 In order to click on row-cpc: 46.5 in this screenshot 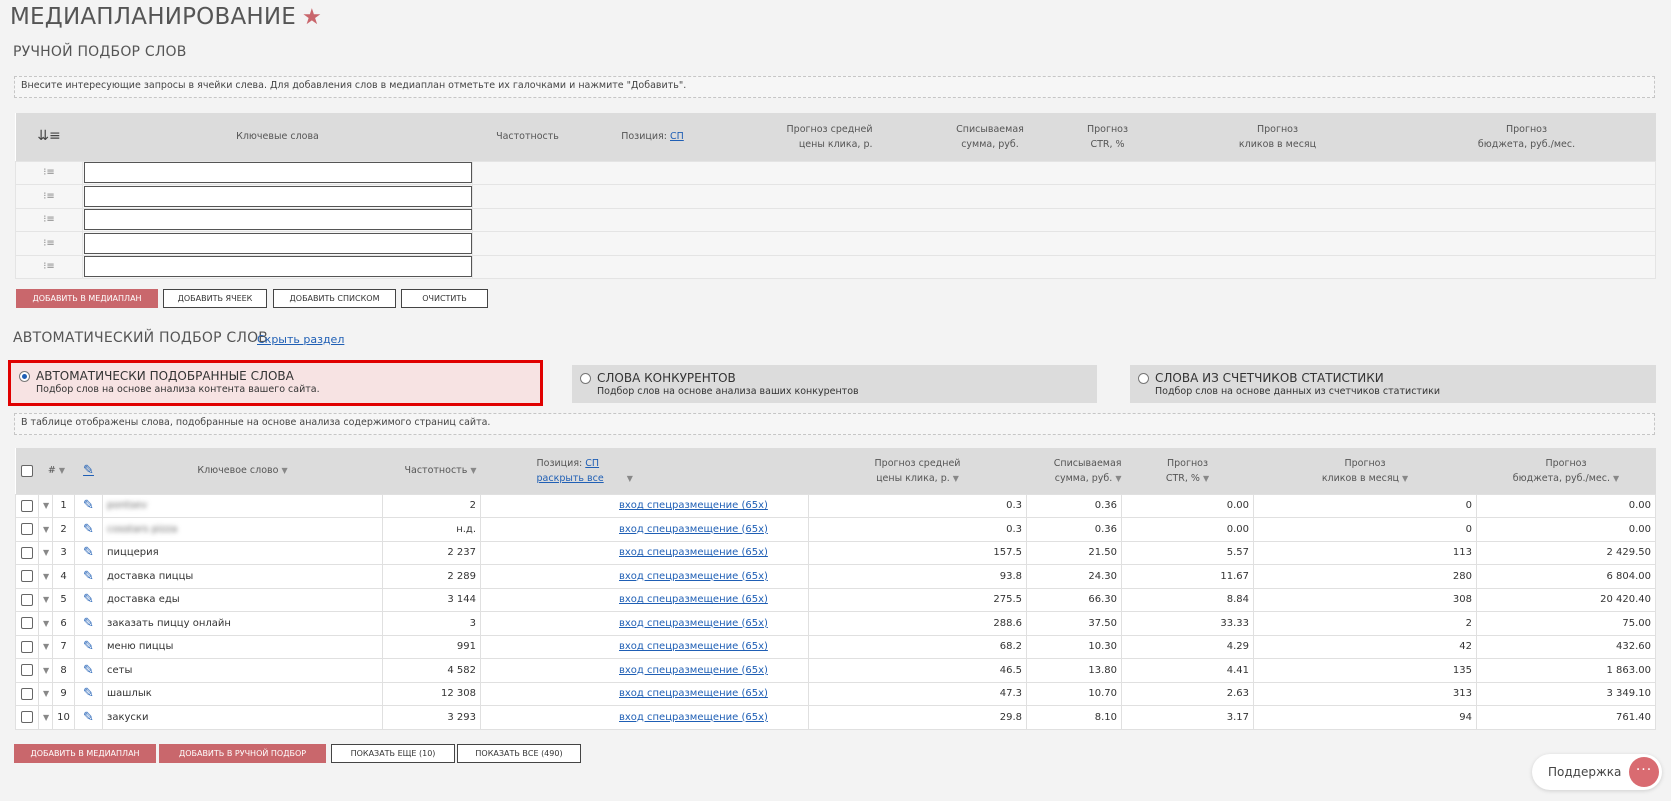, I will do `click(917, 670)`.